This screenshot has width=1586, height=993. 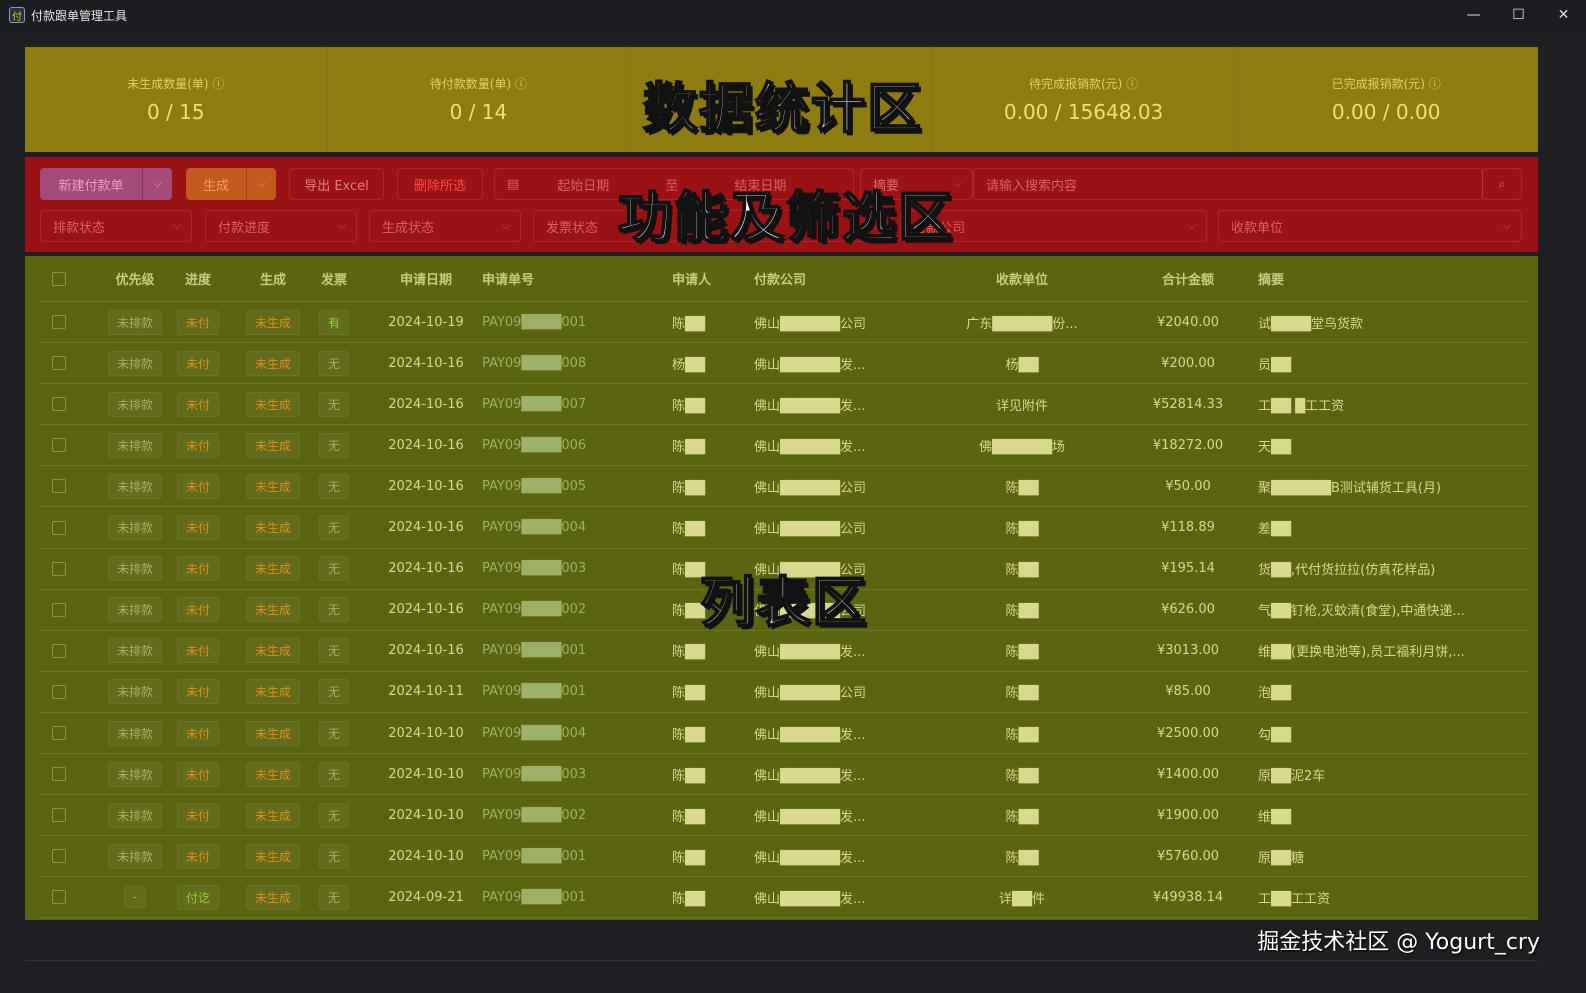 I want to click on close-button: ✕, so click(x=1563, y=15).